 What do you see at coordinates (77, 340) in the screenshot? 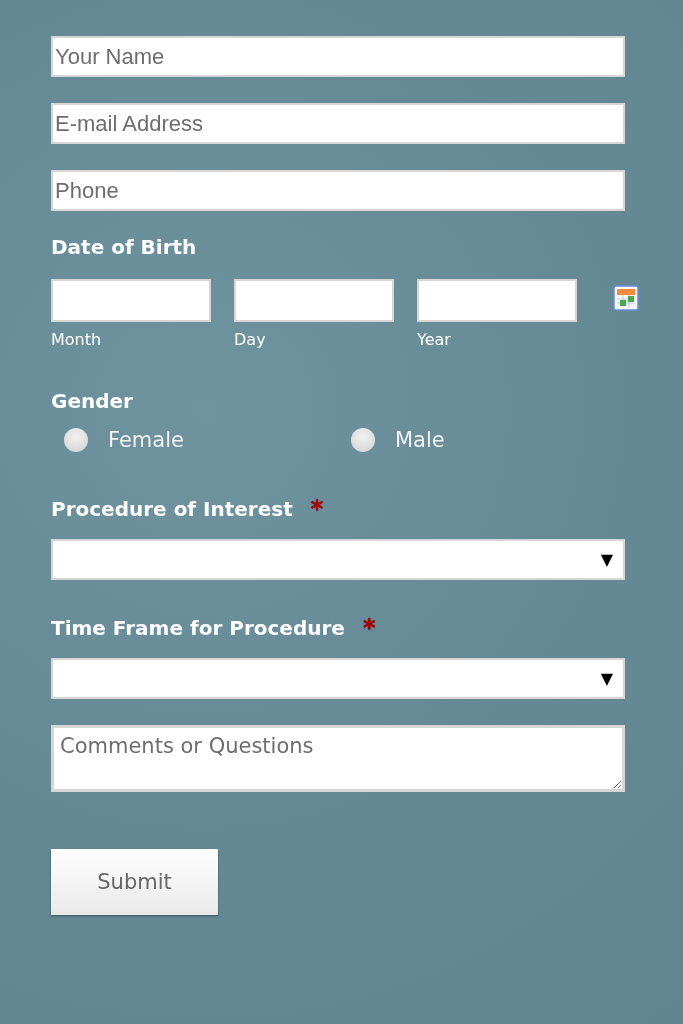
I see `field-caption: Month` at bounding box center [77, 340].